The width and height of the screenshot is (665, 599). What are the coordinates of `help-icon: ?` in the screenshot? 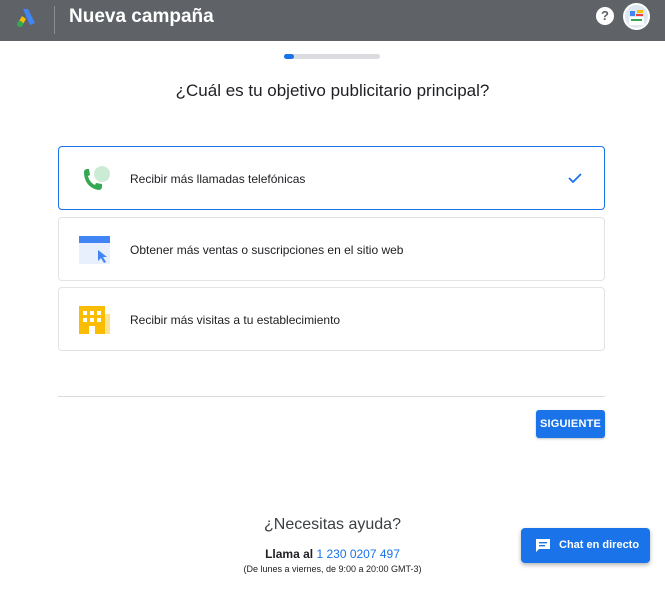 It's located at (605, 16).